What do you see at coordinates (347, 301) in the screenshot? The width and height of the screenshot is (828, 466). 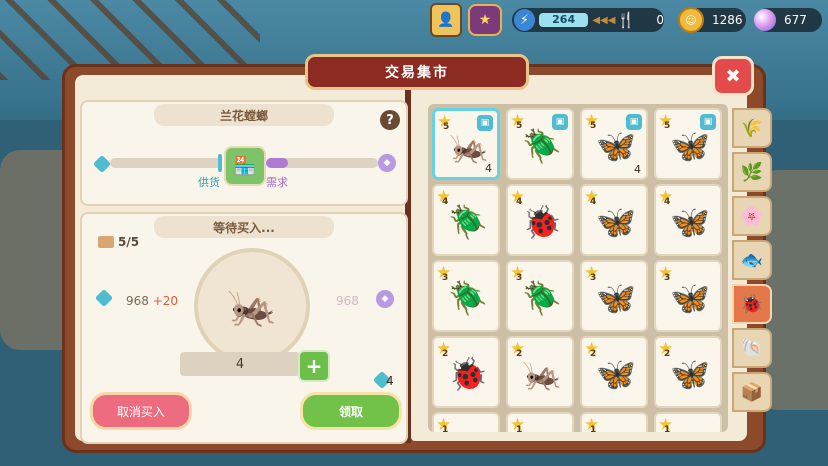 I see `price-right: 968` at bounding box center [347, 301].